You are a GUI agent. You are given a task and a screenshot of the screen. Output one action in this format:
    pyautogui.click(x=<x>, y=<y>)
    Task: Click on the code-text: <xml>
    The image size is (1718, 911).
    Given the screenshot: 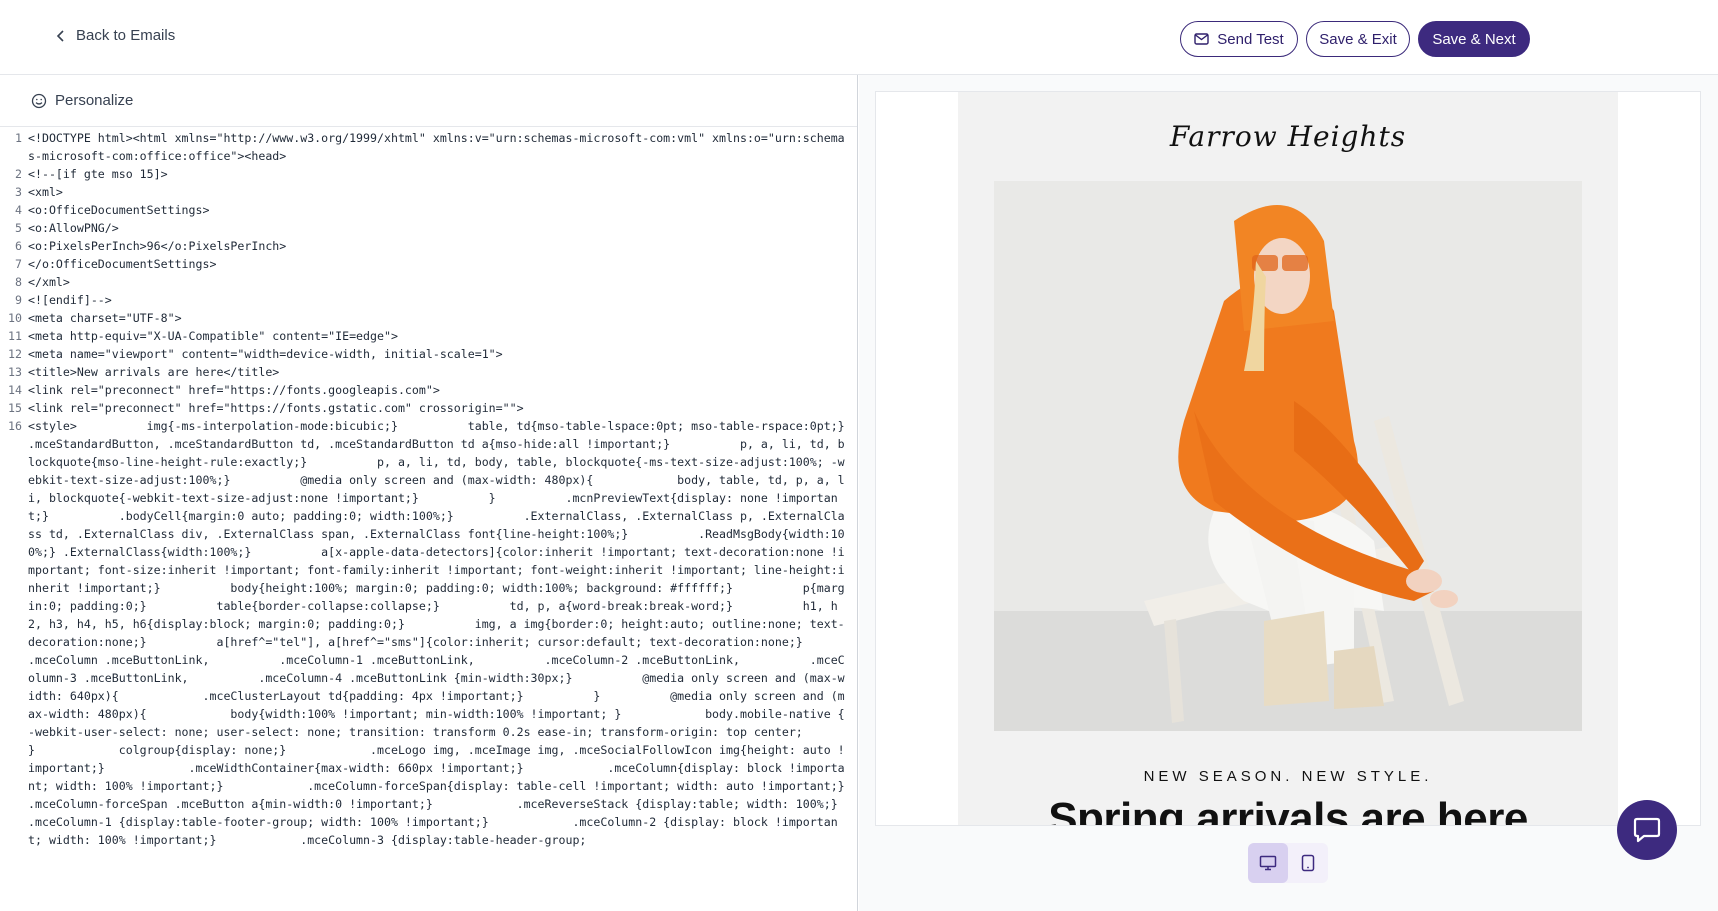 What is the action you would take?
    pyautogui.click(x=45, y=192)
    